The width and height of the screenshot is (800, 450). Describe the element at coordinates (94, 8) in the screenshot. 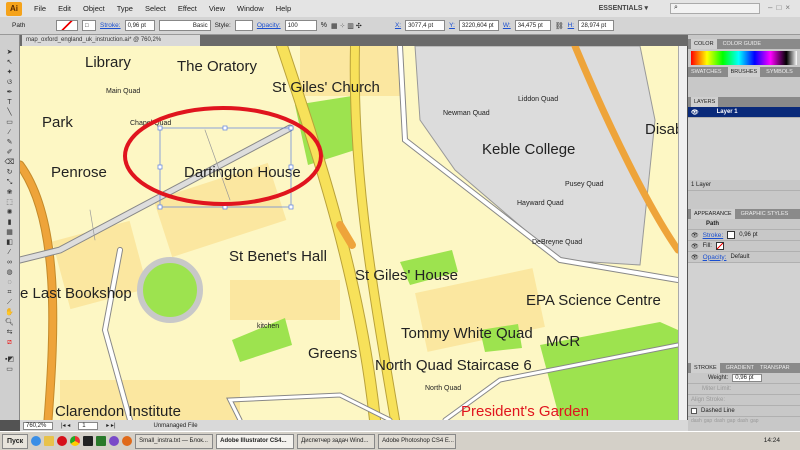

I see `menu-object: Object` at that location.